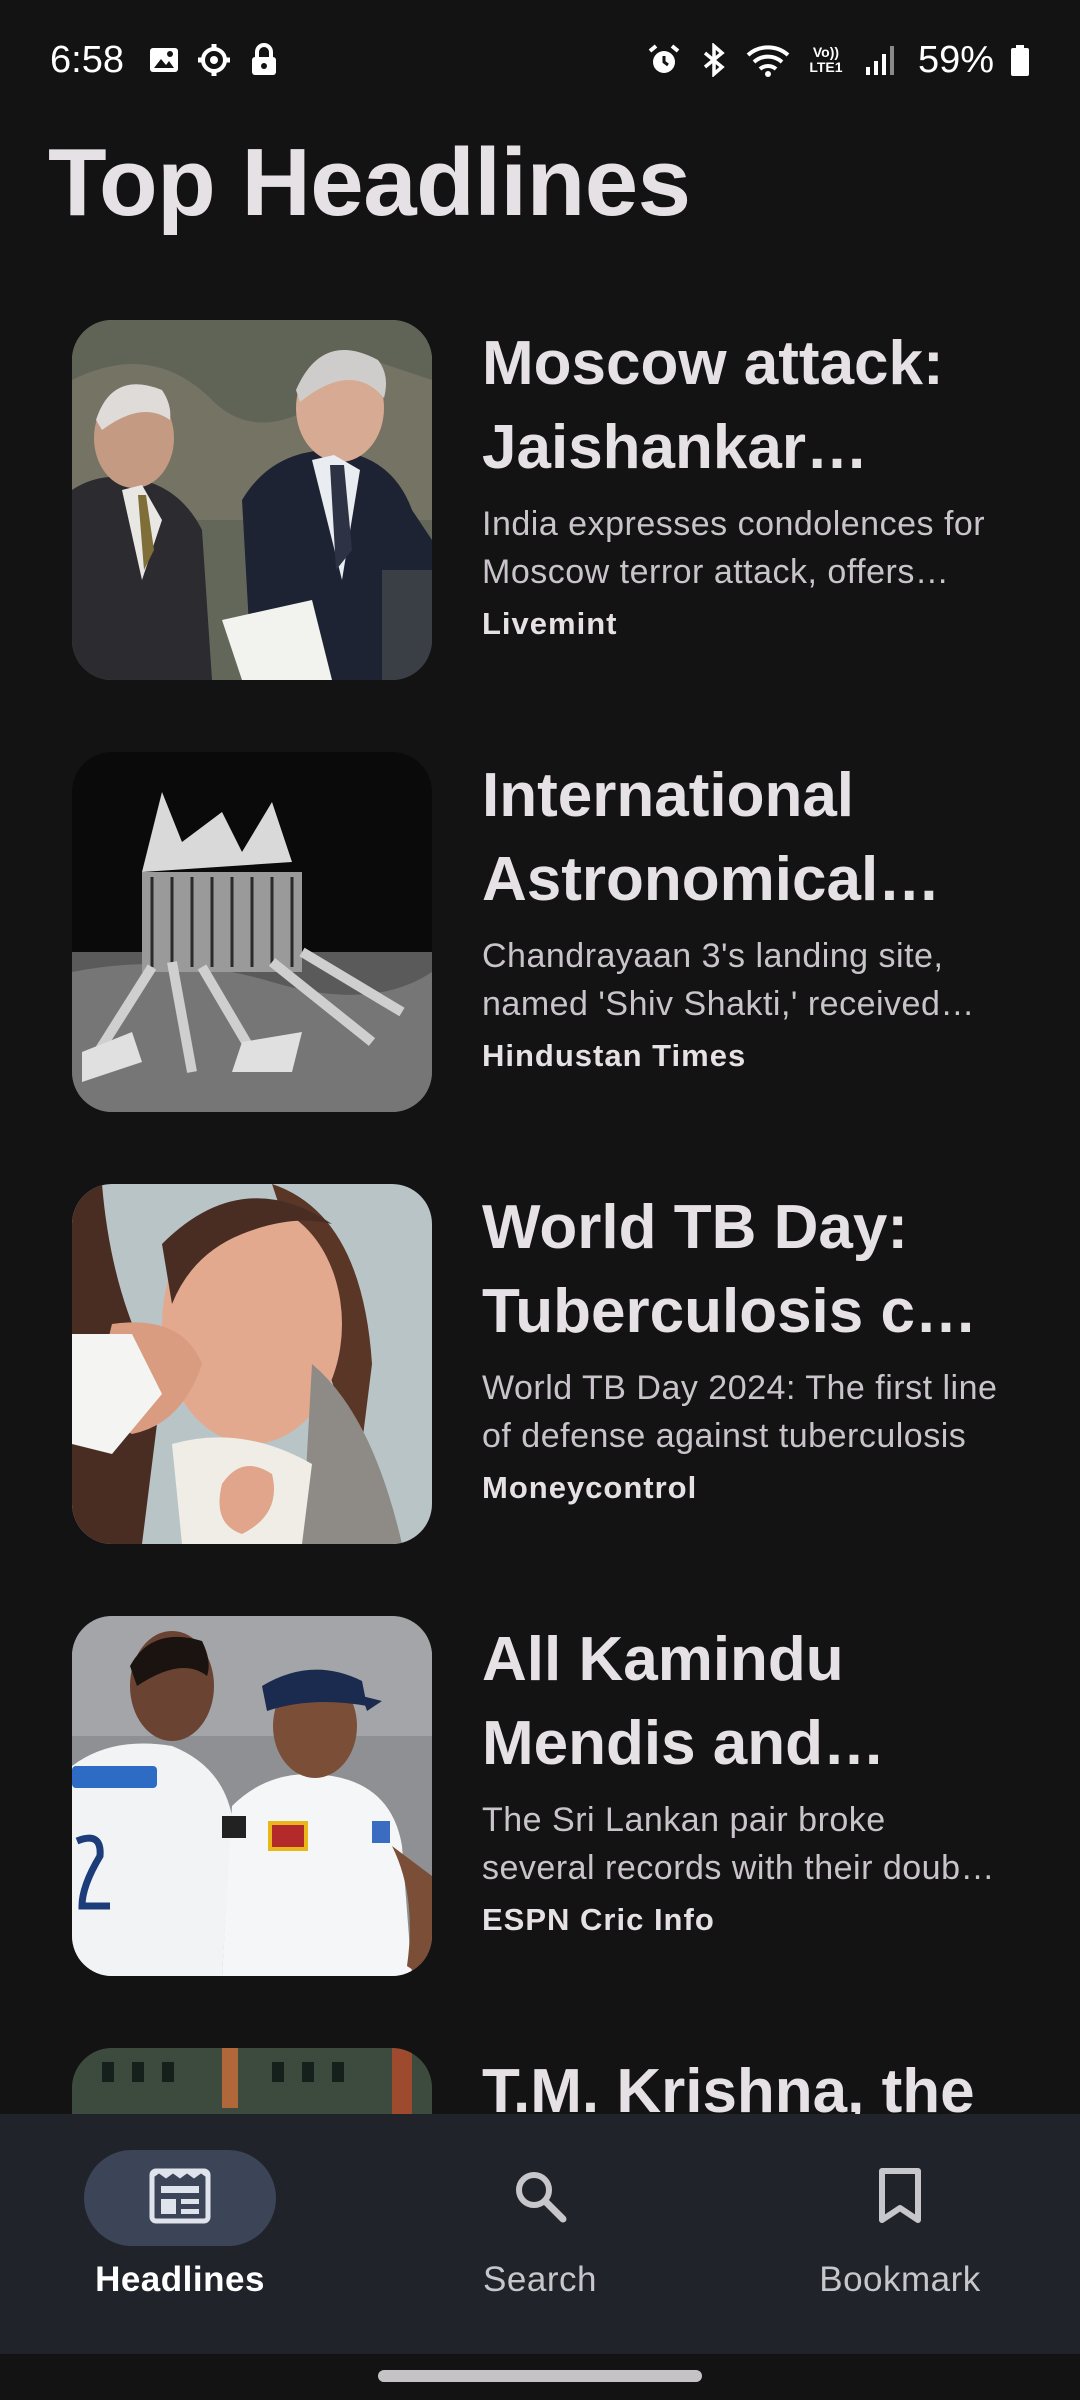  Describe the element at coordinates (180, 2279) in the screenshot. I see `nav-label: Headlines` at that location.